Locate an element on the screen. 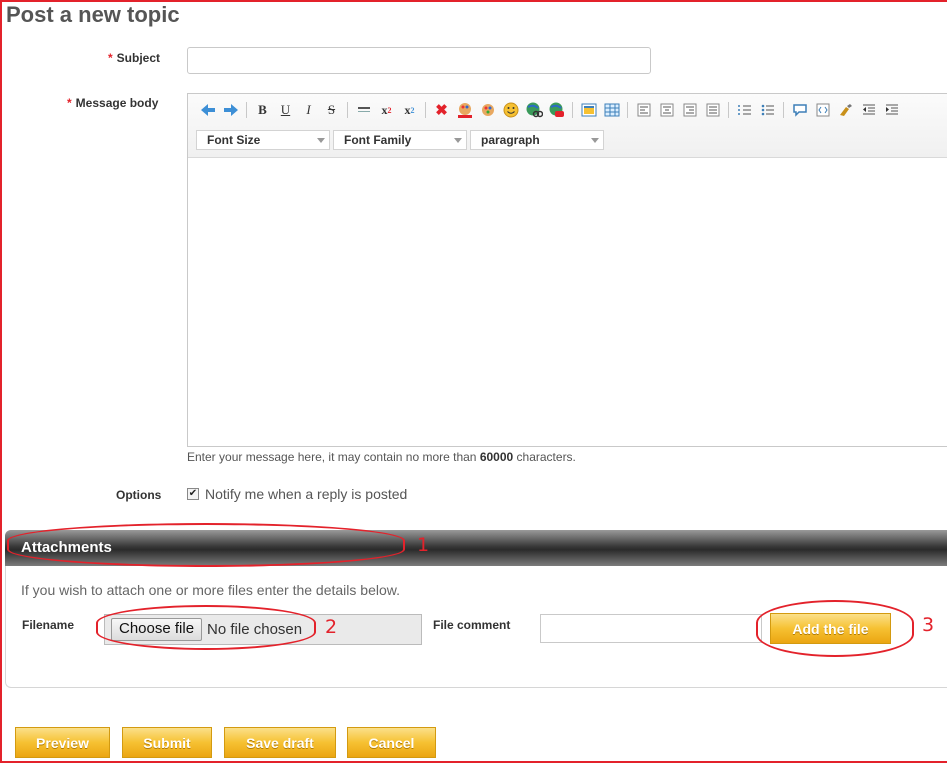 This screenshot has width=947, height=763. paragraph-format-select: paragraph is located at coordinates (537, 140).